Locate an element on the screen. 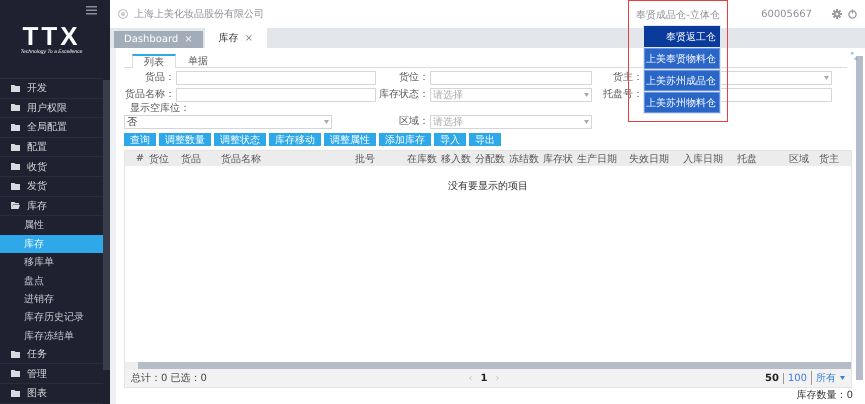 This screenshot has width=865, height=404. power-icon is located at coordinates (852, 14).